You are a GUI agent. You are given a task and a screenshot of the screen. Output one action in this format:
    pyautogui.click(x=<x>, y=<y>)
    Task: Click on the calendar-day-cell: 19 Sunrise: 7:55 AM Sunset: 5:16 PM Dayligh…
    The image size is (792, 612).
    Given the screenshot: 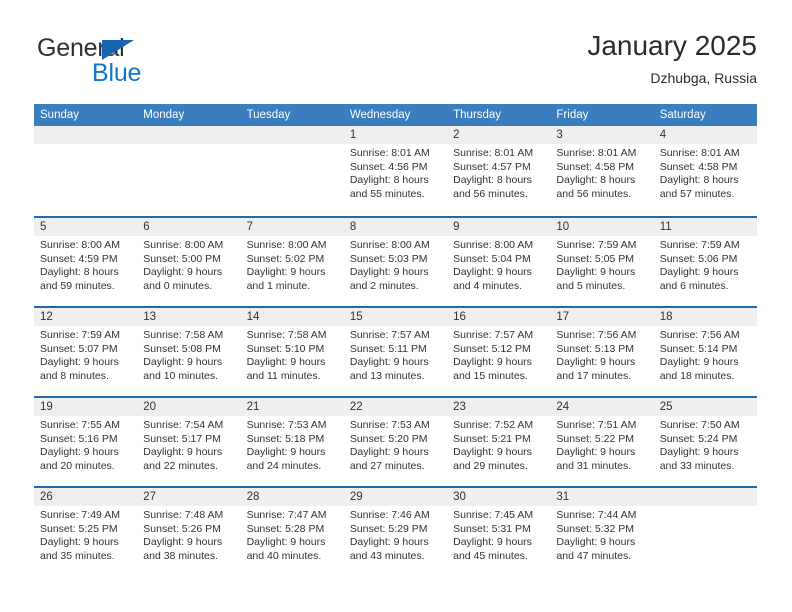 What is the action you would take?
    pyautogui.click(x=86, y=442)
    